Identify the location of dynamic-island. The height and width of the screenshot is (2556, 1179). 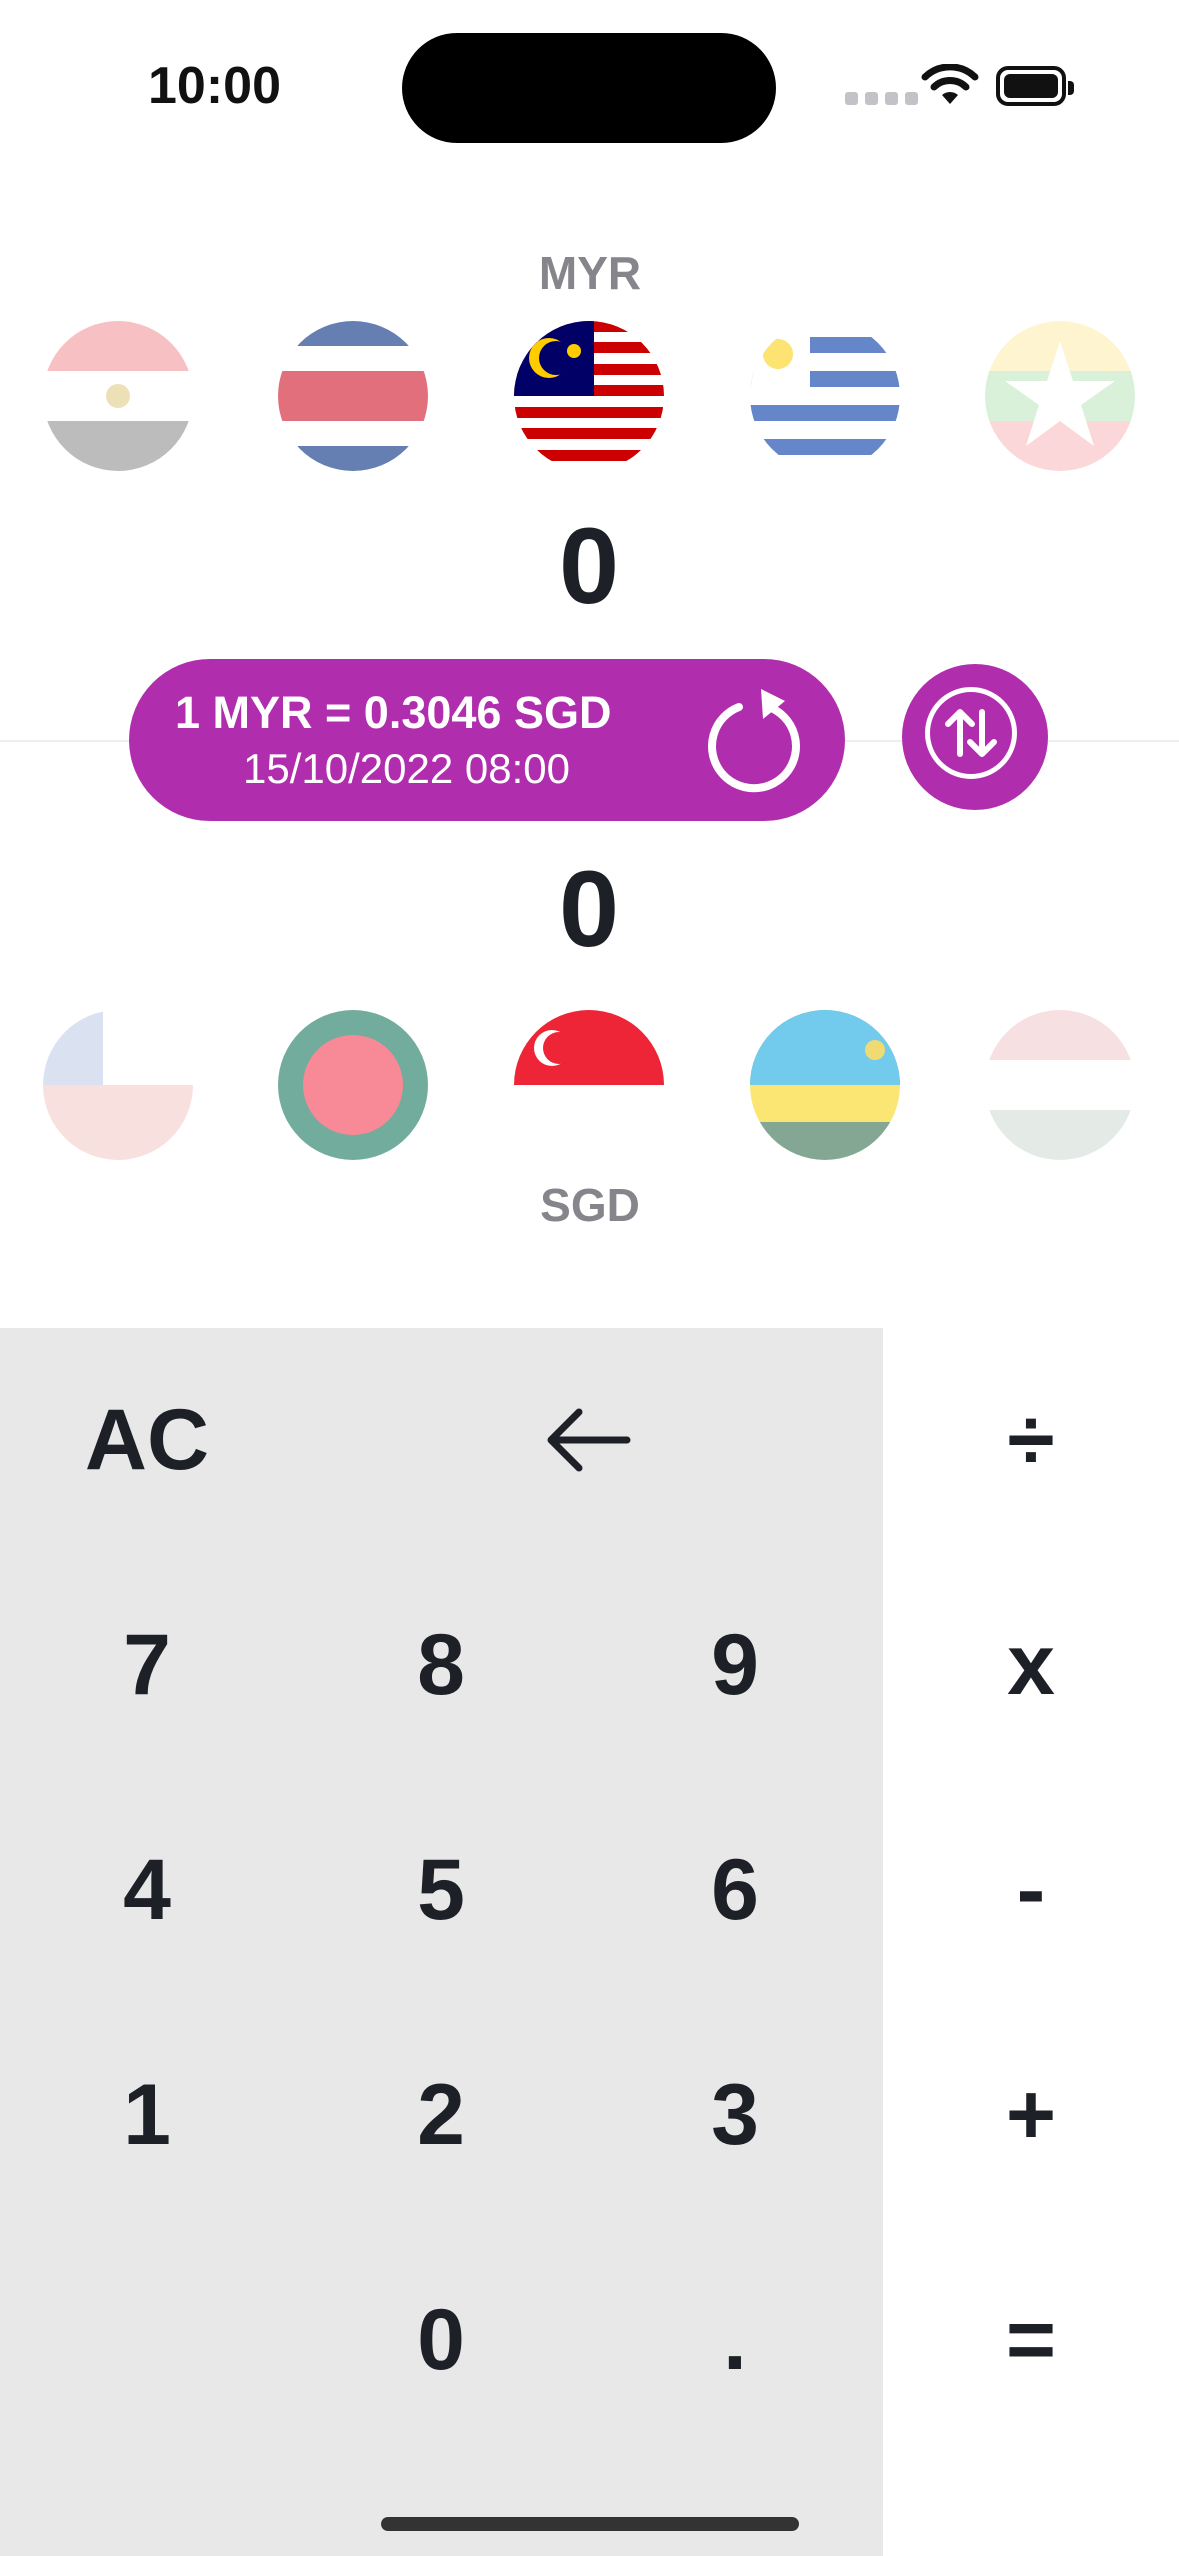
(589, 88).